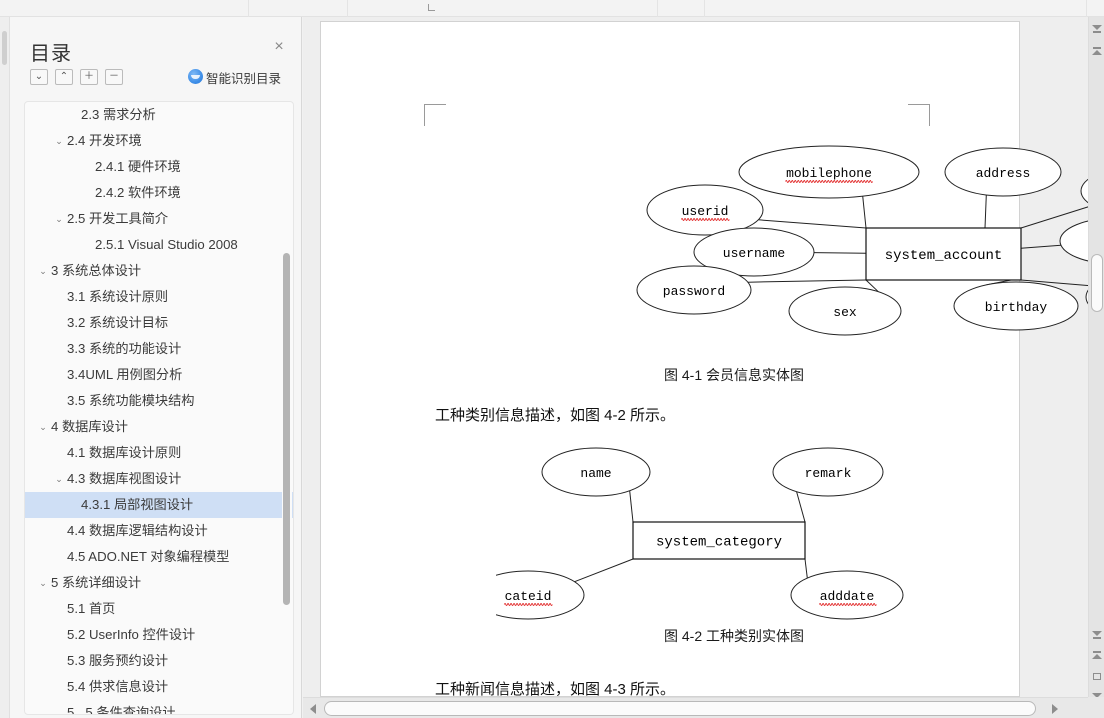 This screenshot has height=718, width=1104. What do you see at coordinates (159, 635) in the screenshot?
I see `toc-item: 5.2 UserInfo 控件设计` at bounding box center [159, 635].